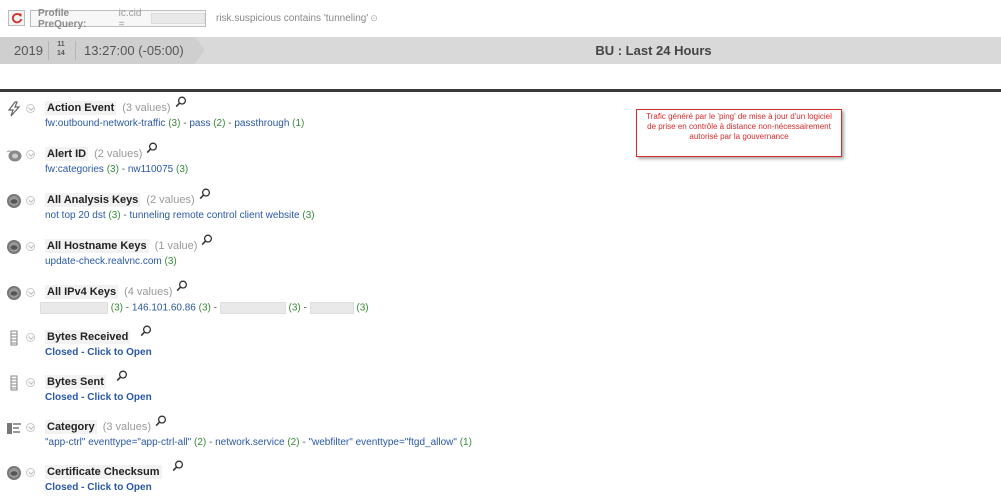 The width and height of the screenshot is (1001, 501). Describe the element at coordinates (199, 123) in the screenshot. I see `meta-value-link: pass` at that location.